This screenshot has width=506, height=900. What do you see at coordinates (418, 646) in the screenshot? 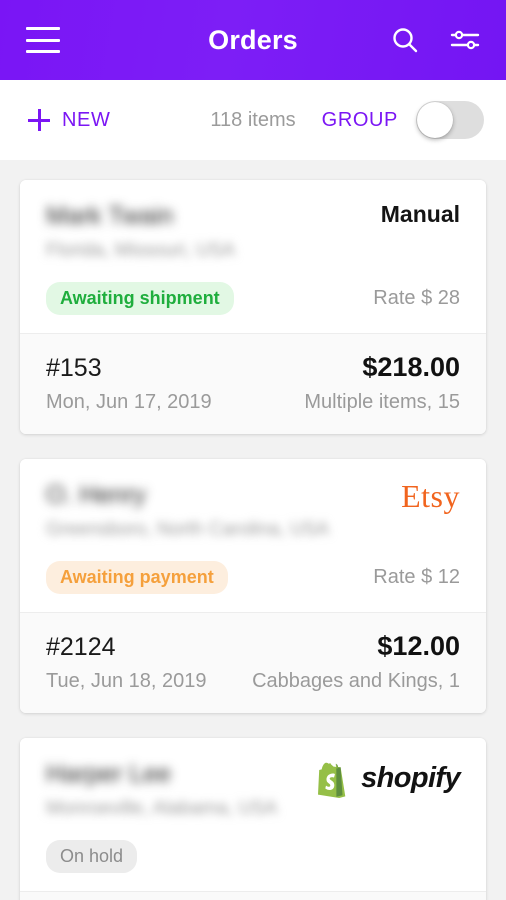
I see `order-amount: $12.00` at bounding box center [418, 646].